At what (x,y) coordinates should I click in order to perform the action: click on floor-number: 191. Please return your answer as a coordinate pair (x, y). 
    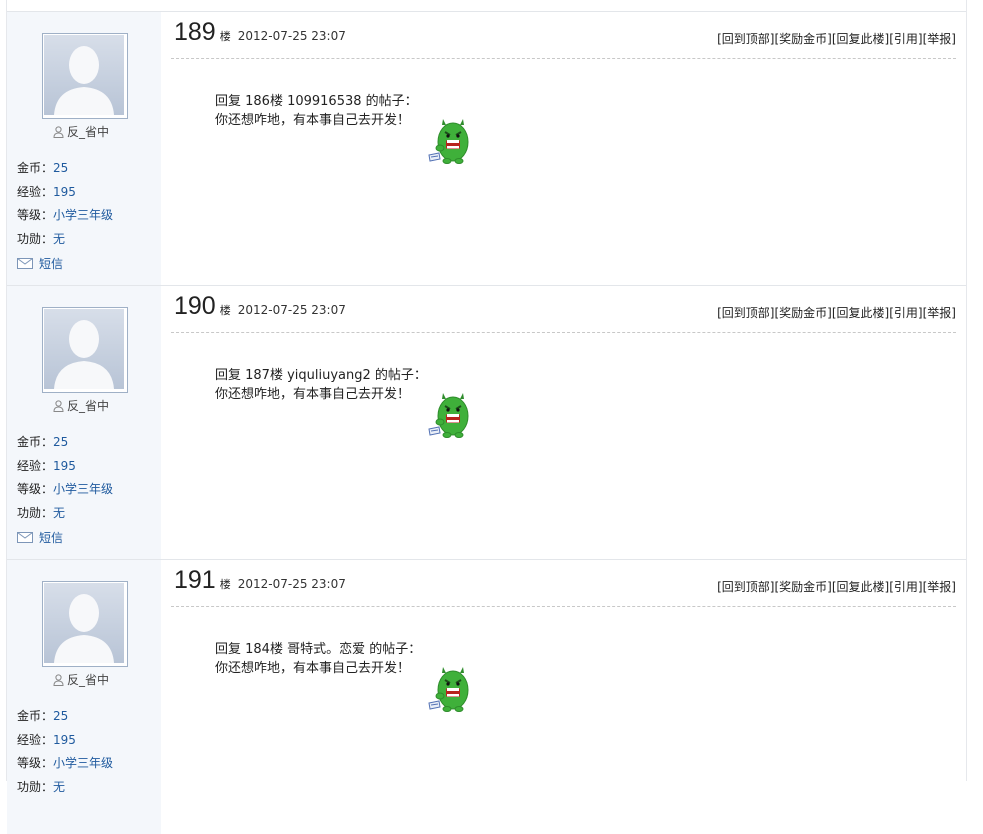
    Looking at the image, I should click on (195, 580).